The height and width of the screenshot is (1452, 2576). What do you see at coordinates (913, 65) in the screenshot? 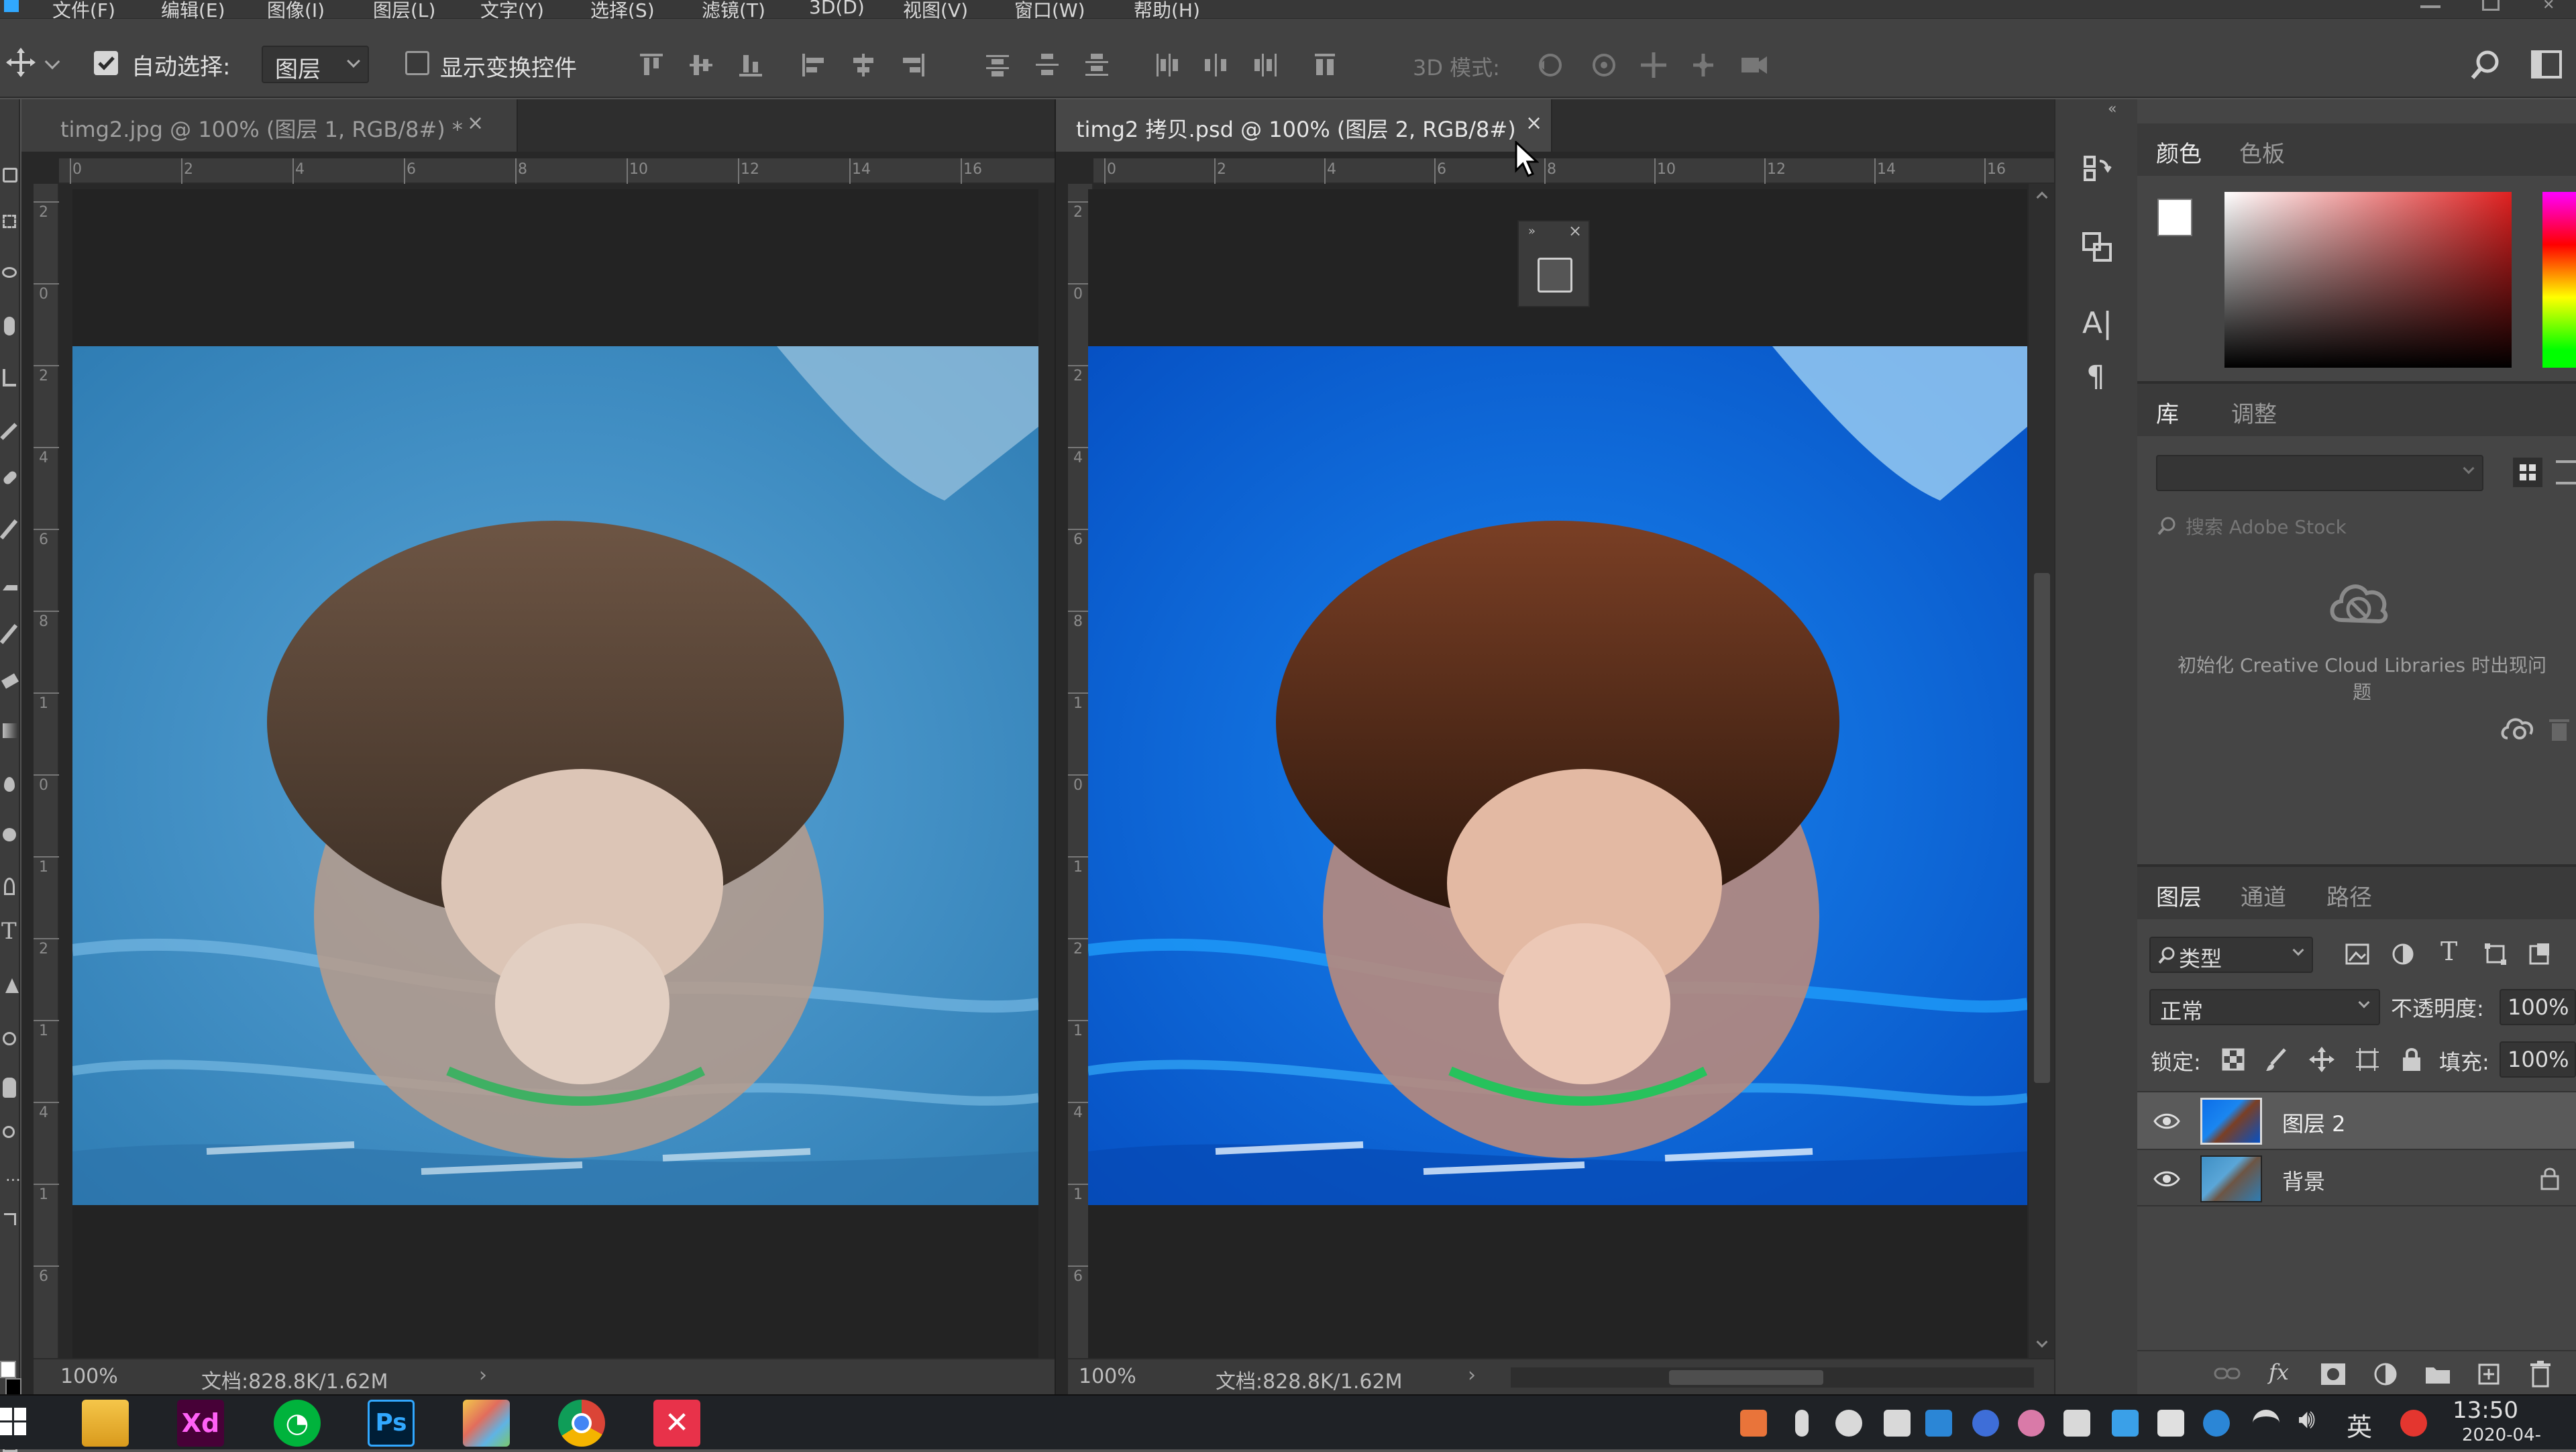
I see `align-right-edges-icon` at bounding box center [913, 65].